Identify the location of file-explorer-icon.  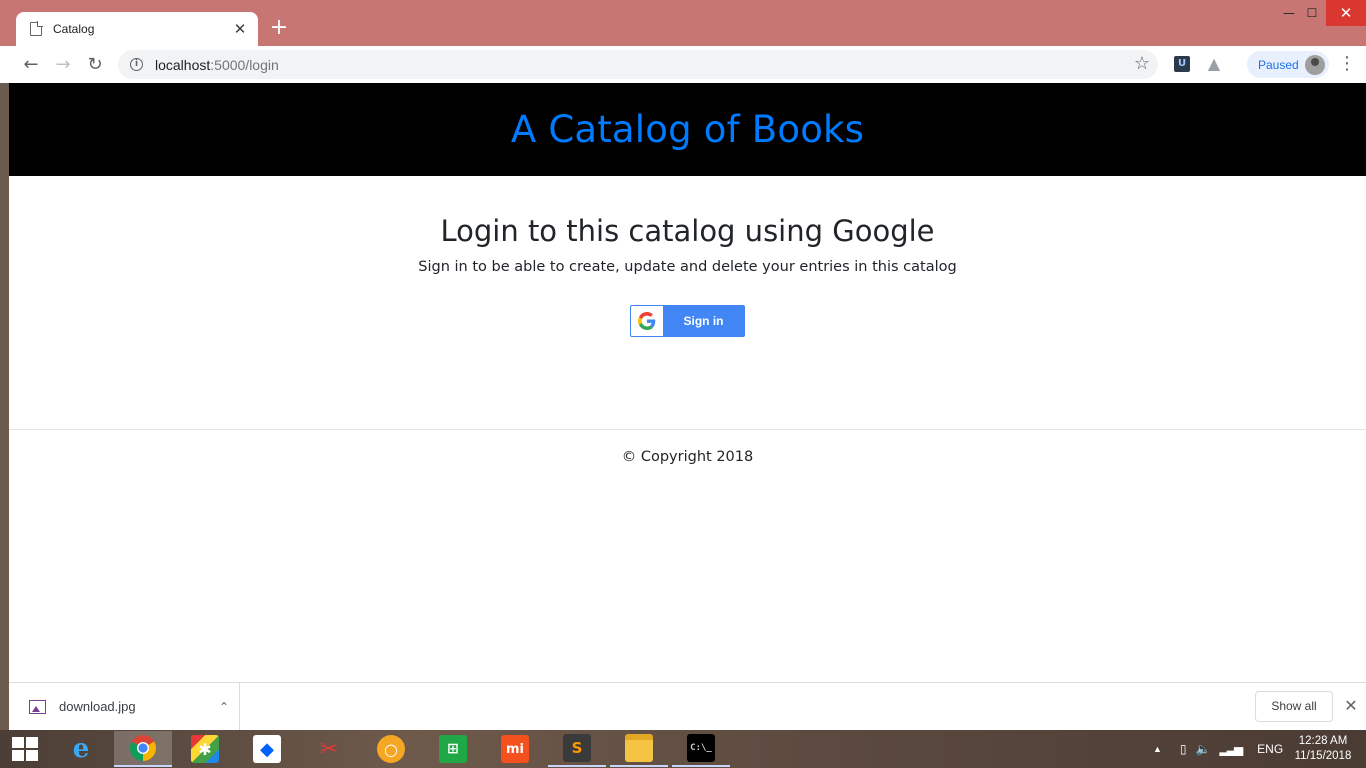
(639, 749).